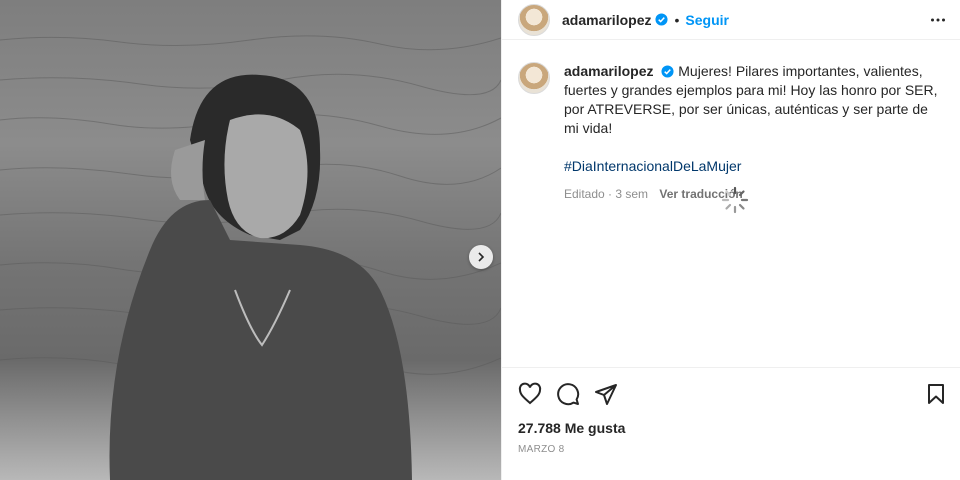 The height and width of the screenshot is (480, 960). I want to click on save-button, so click(936, 394).